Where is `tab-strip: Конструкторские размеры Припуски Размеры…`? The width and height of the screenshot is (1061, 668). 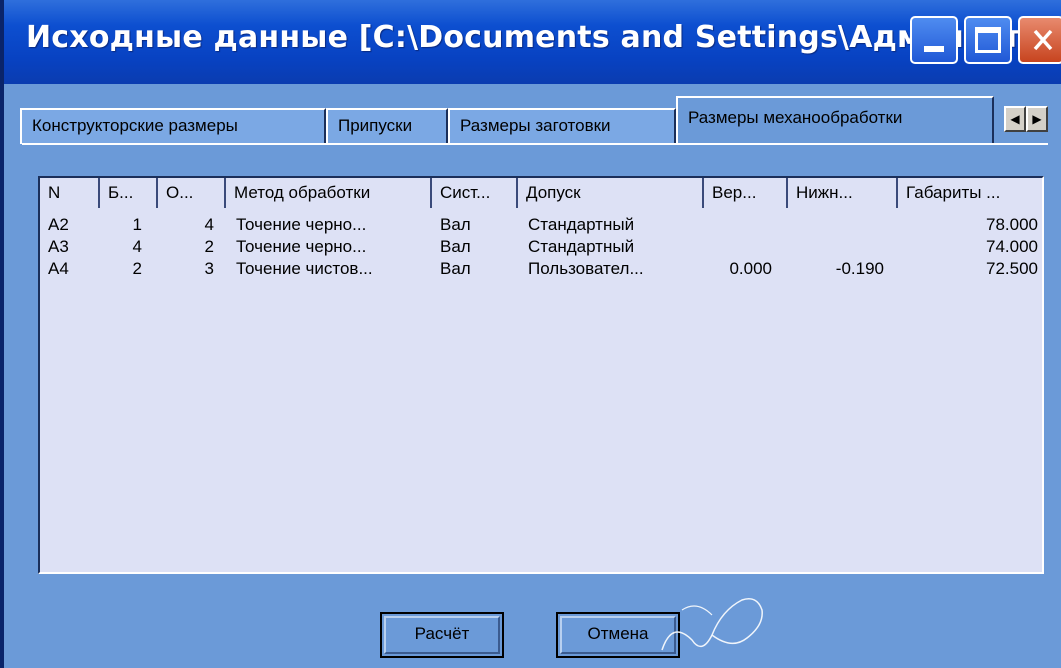 tab-strip: Конструкторские размеры Припуски Размеры… is located at coordinates (540, 118).